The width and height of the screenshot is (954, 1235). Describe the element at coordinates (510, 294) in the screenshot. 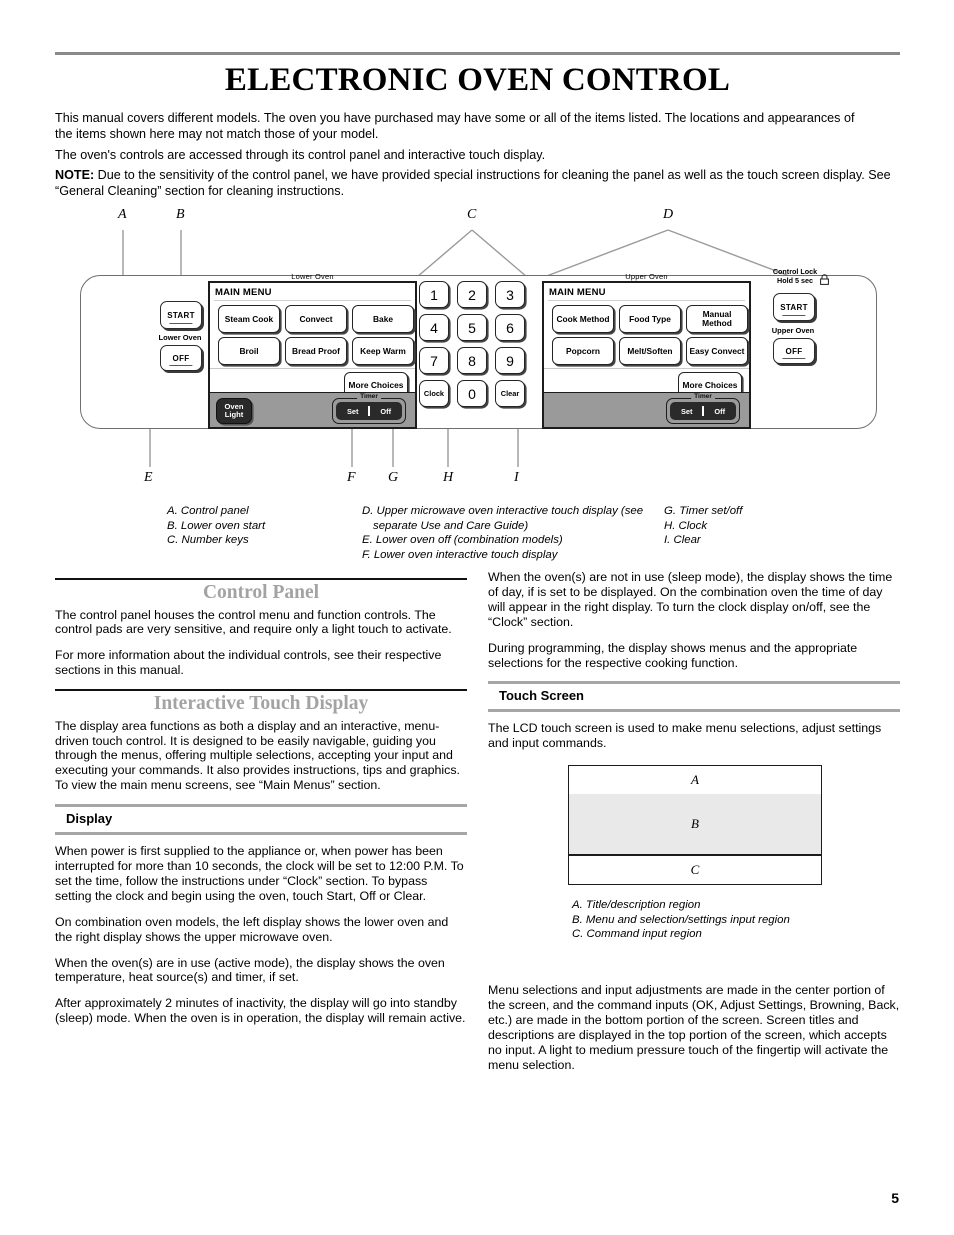

I see `numpad-key-3: 3` at that location.